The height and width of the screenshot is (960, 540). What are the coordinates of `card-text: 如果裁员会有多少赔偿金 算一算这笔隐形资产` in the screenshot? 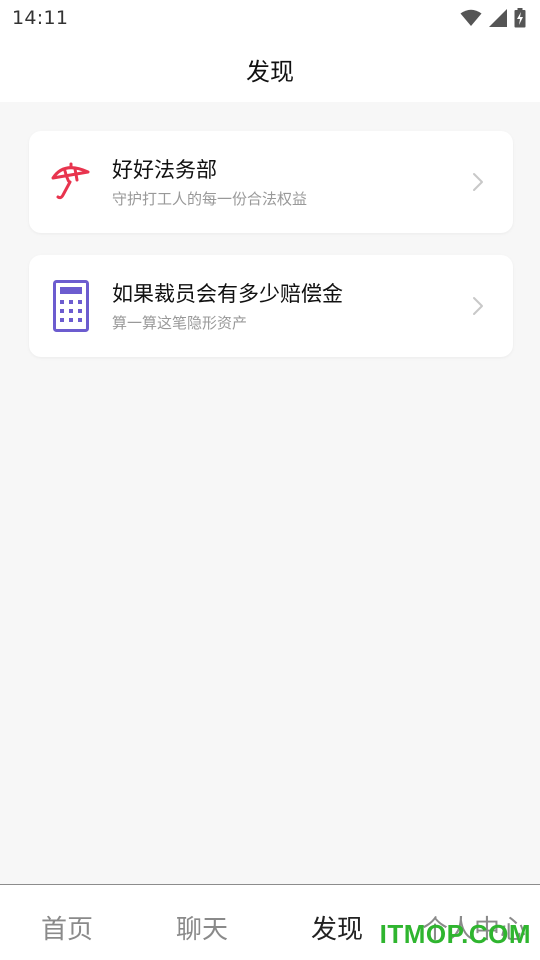 It's located at (287, 306).